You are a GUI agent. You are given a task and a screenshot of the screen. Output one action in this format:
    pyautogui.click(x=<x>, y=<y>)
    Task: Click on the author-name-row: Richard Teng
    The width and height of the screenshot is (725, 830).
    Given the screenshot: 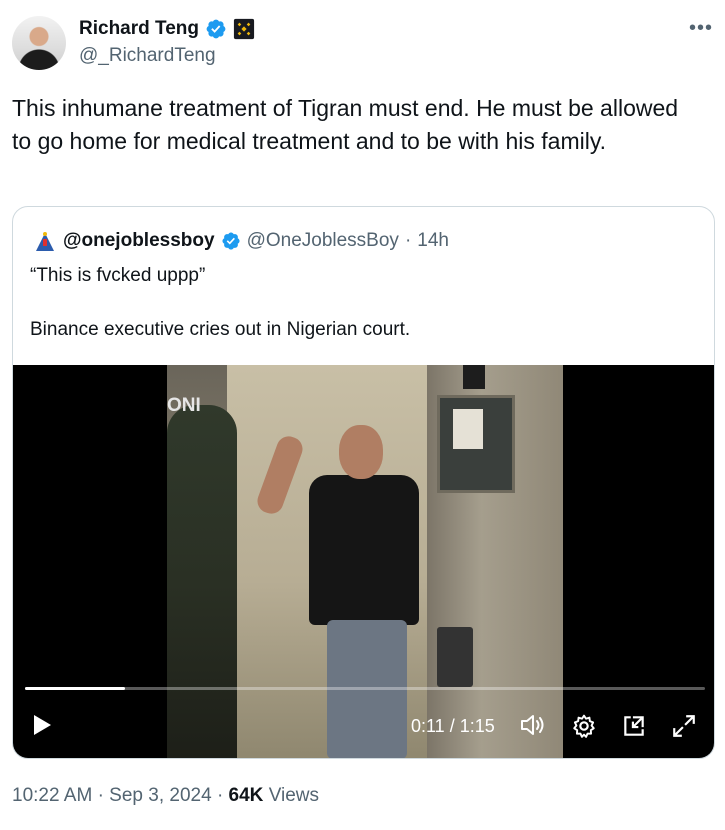 What is the action you would take?
    pyautogui.click(x=167, y=29)
    